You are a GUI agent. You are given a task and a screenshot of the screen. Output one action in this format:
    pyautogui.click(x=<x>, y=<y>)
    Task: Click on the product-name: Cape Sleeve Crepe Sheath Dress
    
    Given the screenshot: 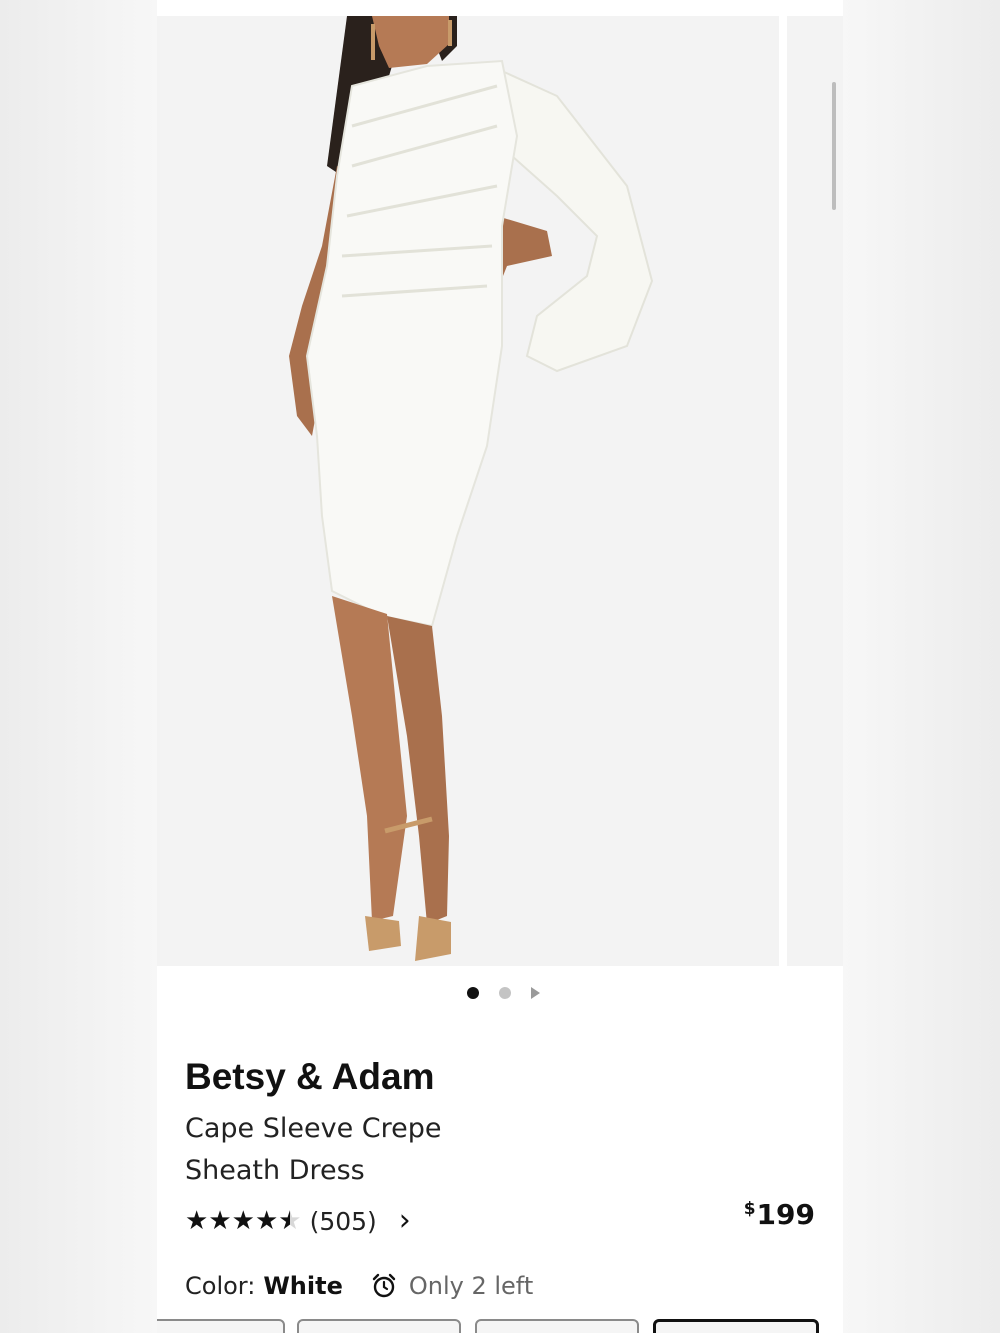 What is the action you would take?
    pyautogui.click(x=395, y=1150)
    